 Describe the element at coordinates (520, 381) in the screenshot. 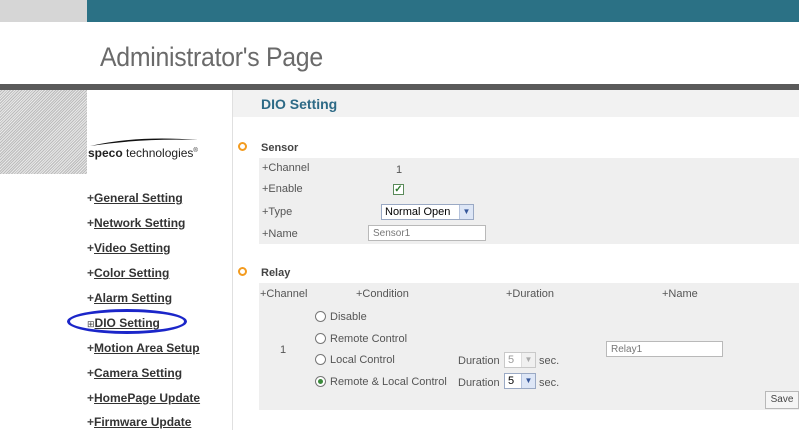

I see `remote-local-duration-select: 5 ▼` at that location.